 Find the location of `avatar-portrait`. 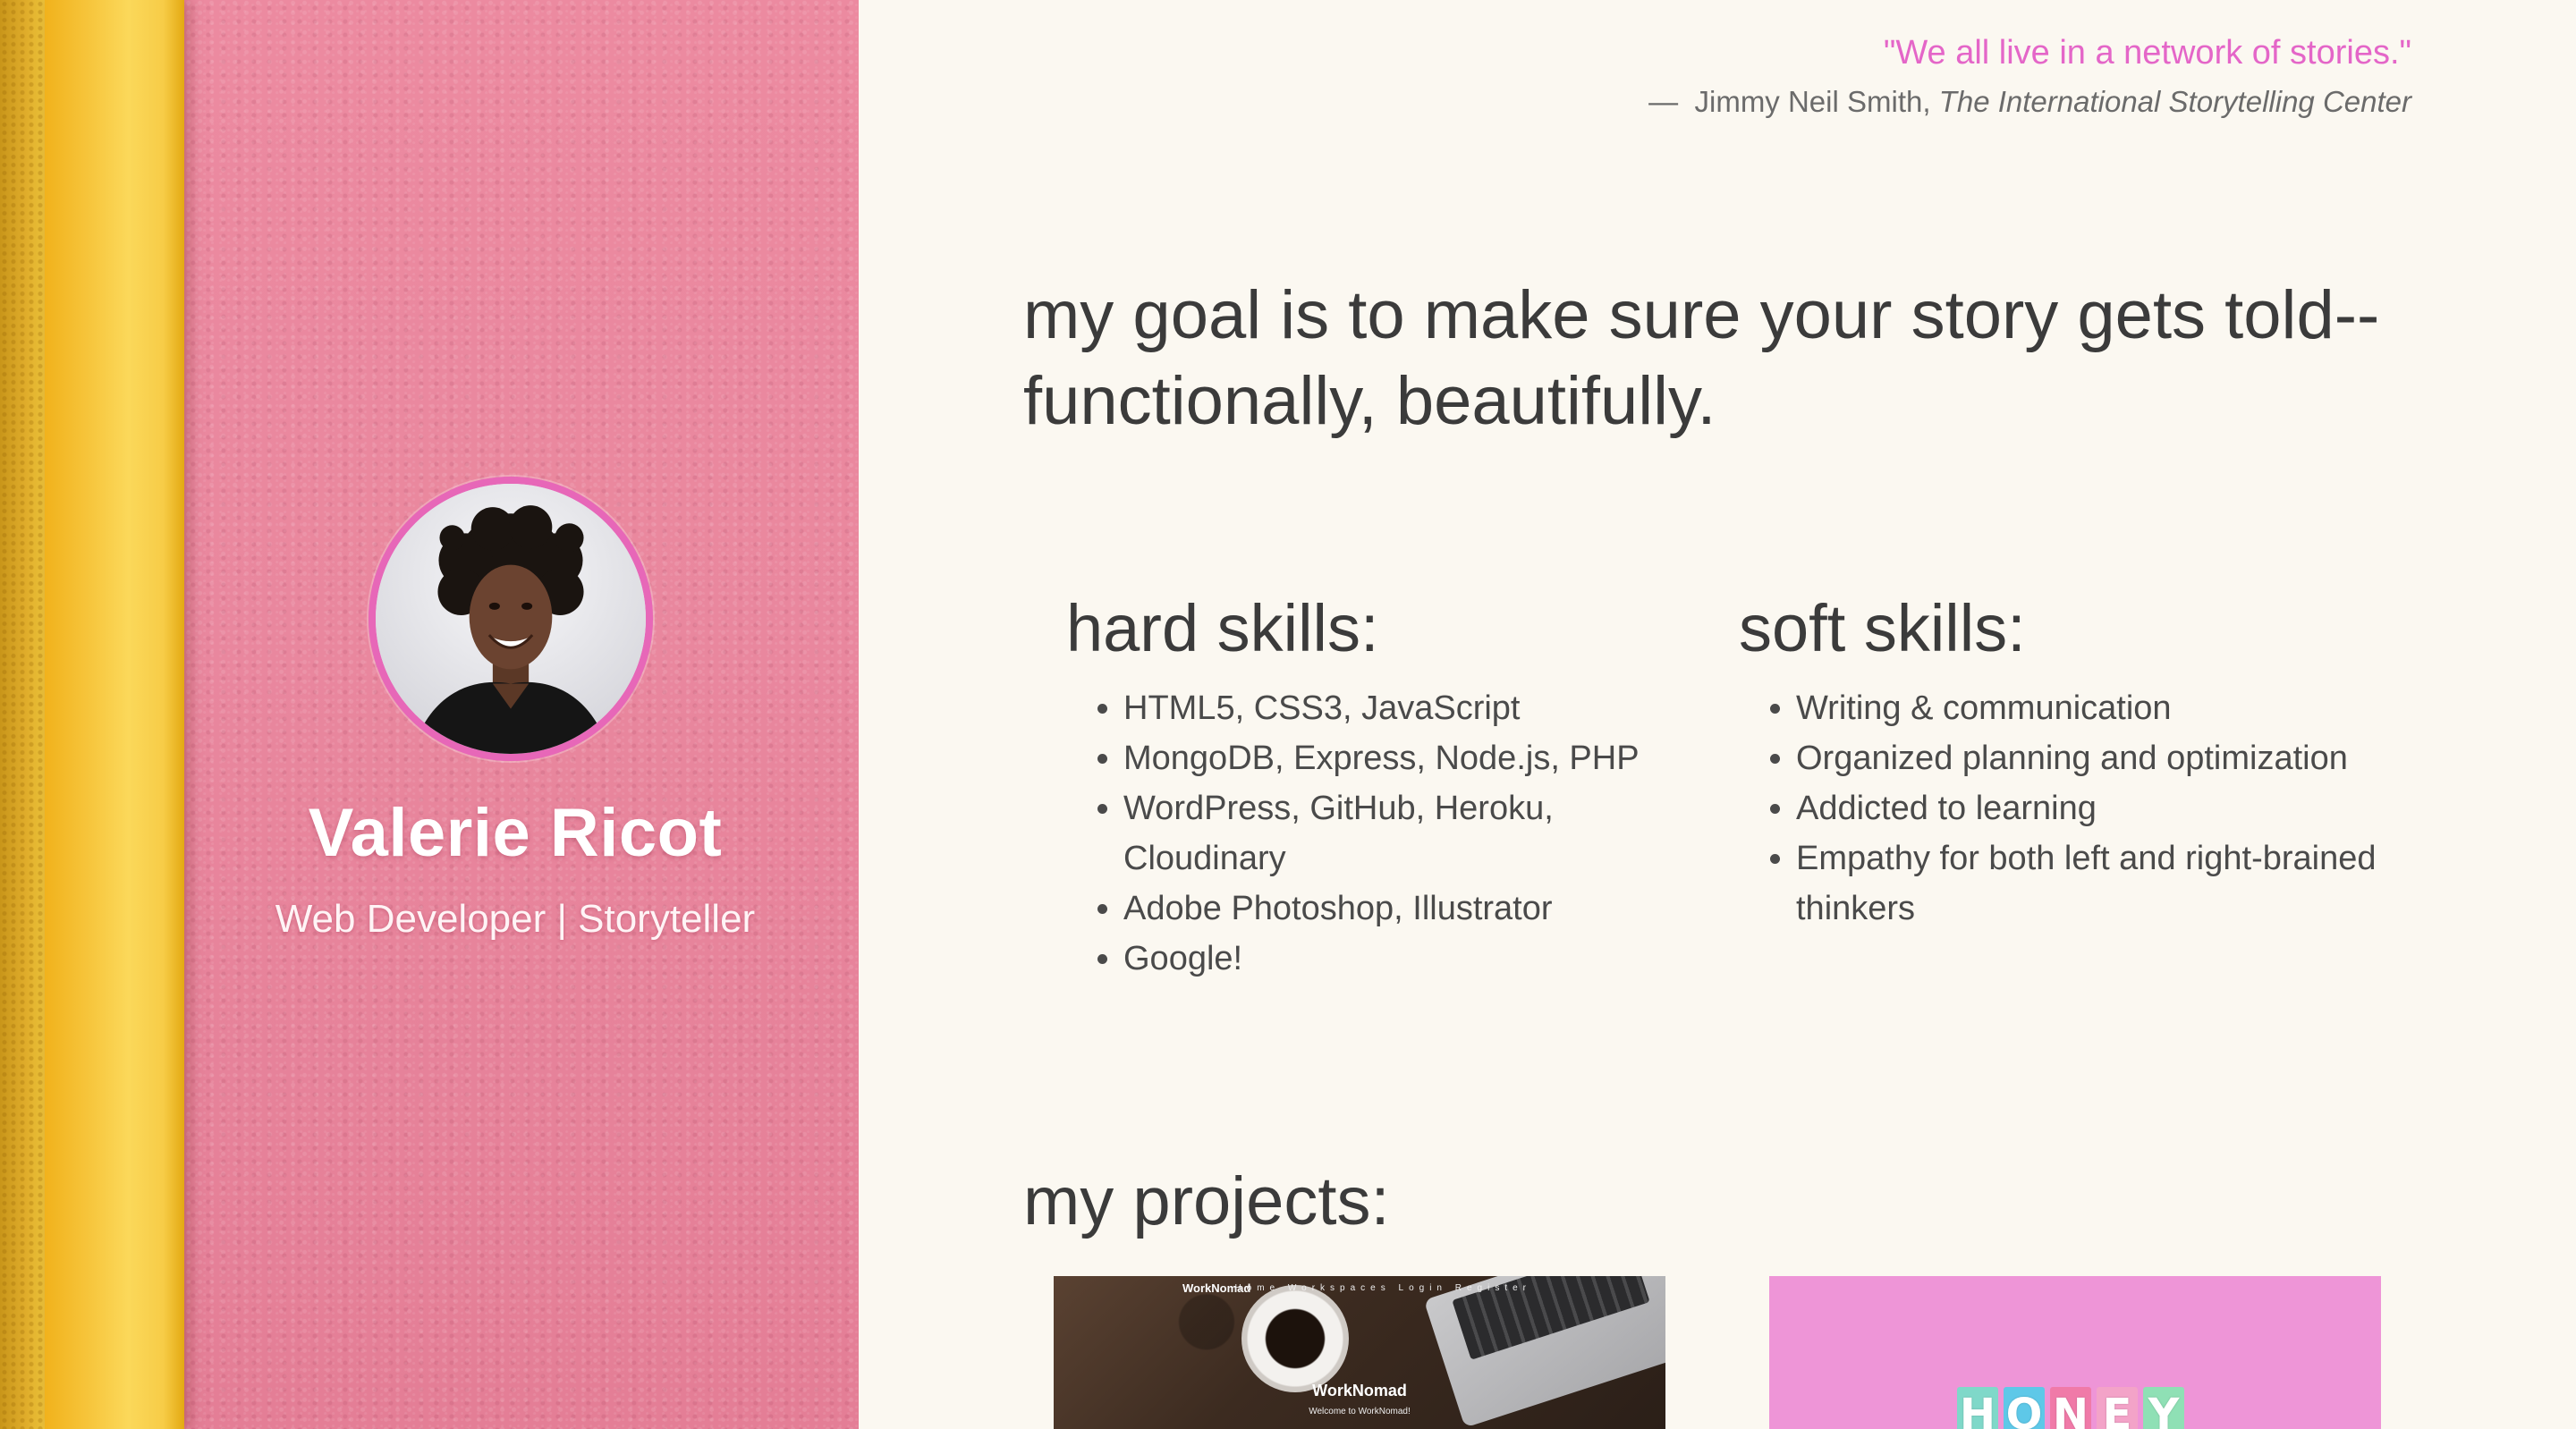

avatar-portrait is located at coordinates (511, 619).